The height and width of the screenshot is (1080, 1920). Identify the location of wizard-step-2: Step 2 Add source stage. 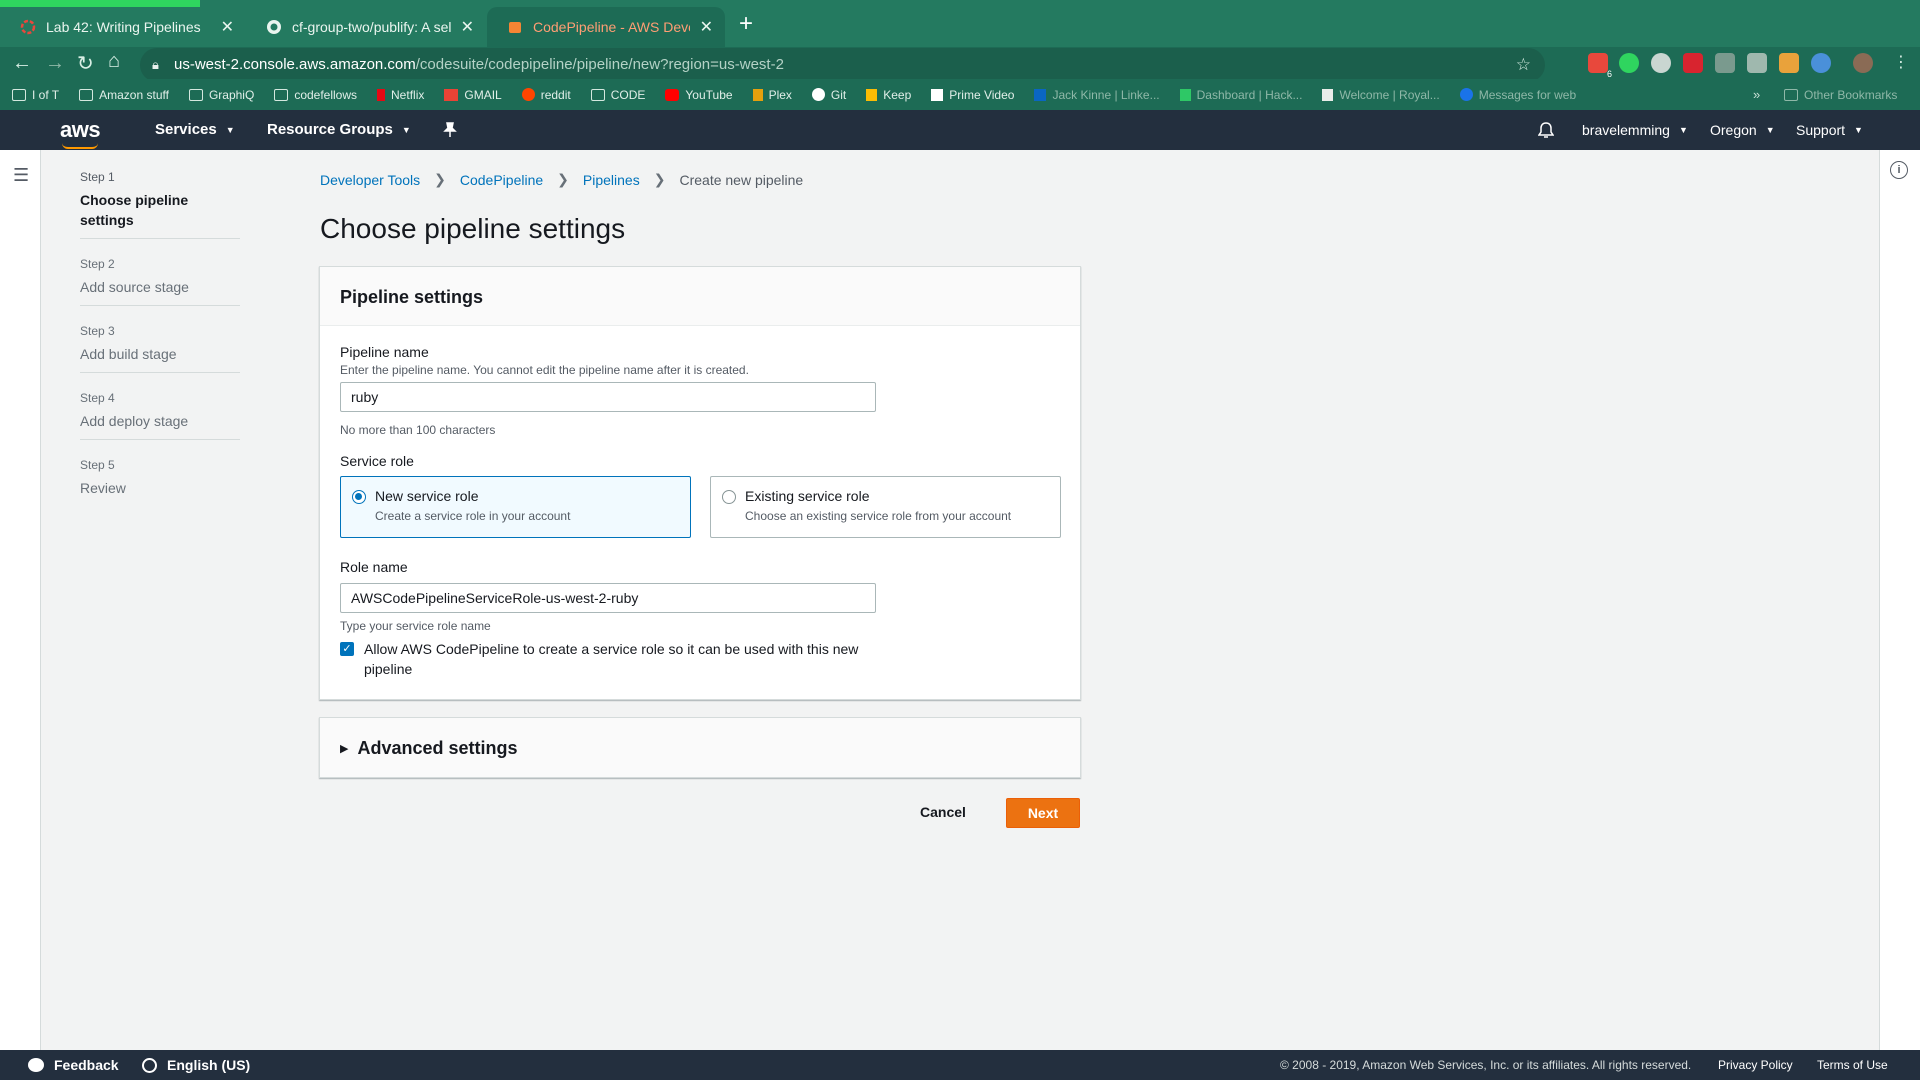
(160, 281).